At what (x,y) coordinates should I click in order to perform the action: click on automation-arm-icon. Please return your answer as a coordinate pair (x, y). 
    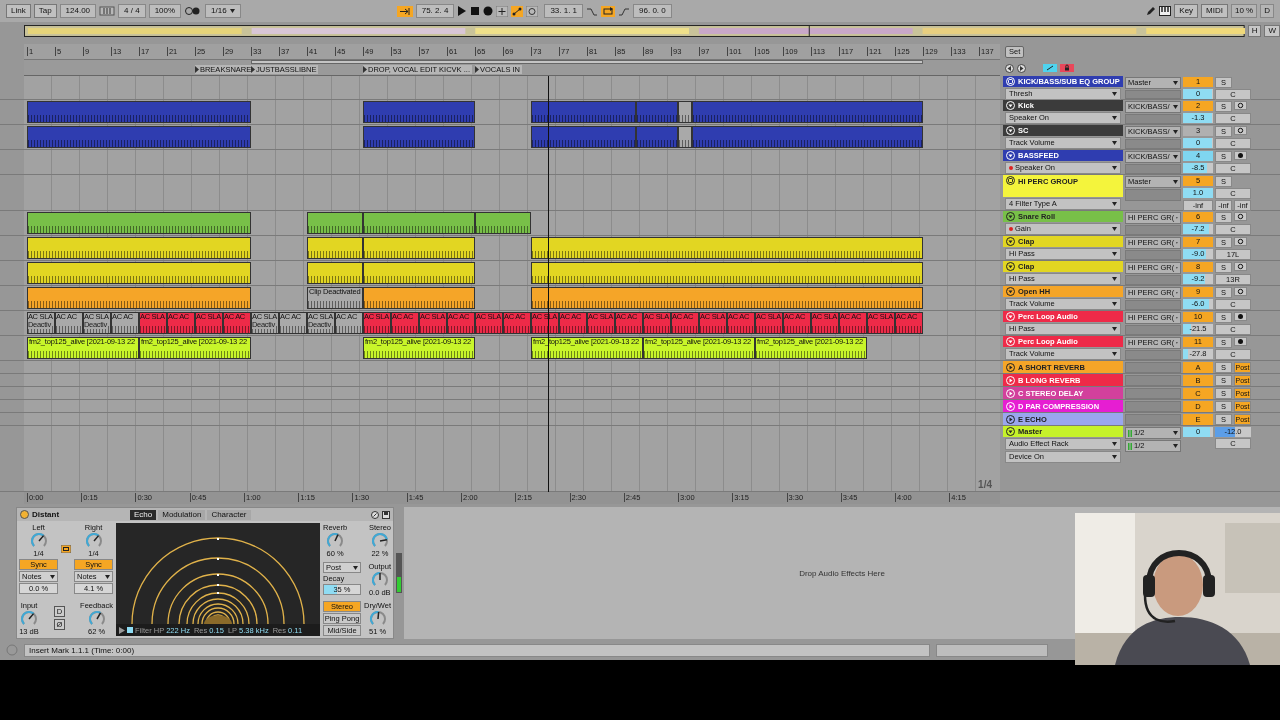
    Looking at the image, I should click on (517, 11).